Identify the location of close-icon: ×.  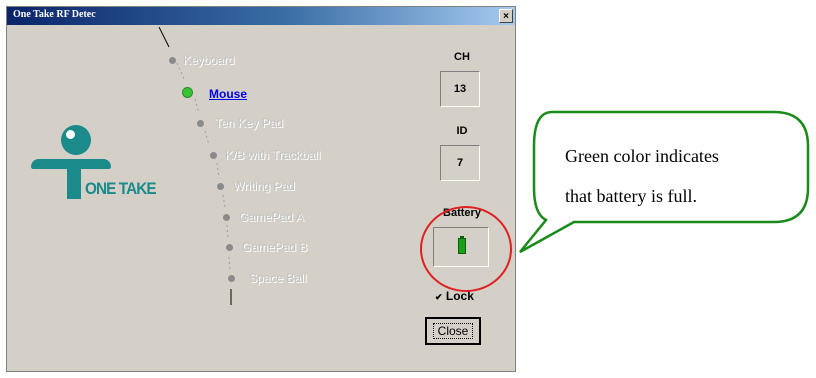
(506, 16).